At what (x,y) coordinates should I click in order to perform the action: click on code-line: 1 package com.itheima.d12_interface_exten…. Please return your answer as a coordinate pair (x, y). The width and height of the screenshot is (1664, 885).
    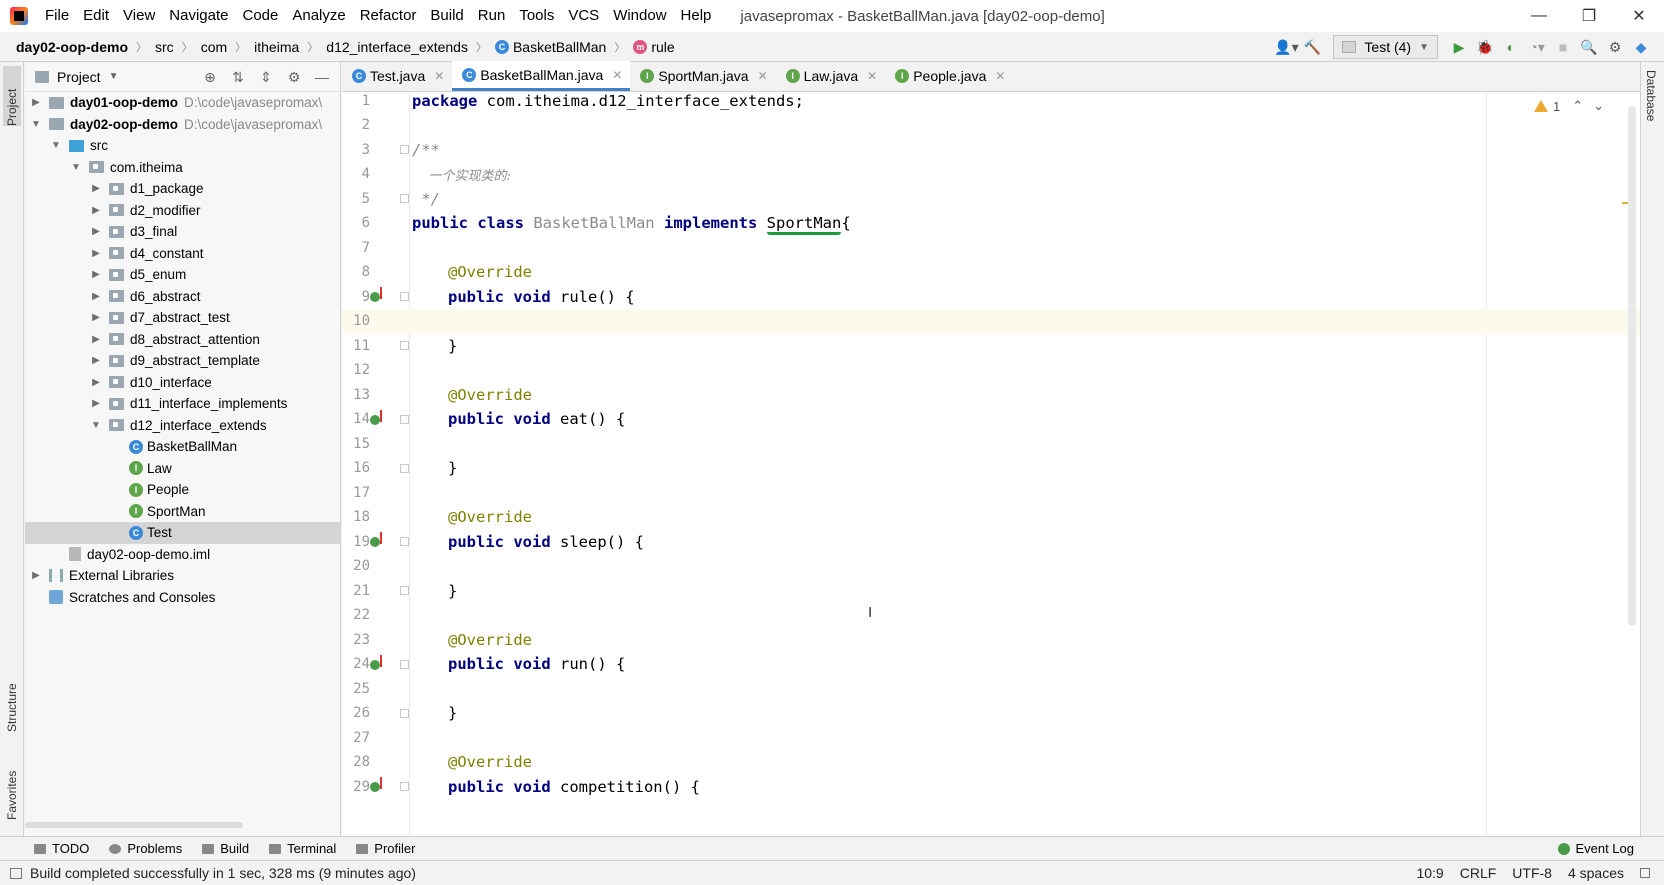
    Looking at the image, I should click on (991, 102).